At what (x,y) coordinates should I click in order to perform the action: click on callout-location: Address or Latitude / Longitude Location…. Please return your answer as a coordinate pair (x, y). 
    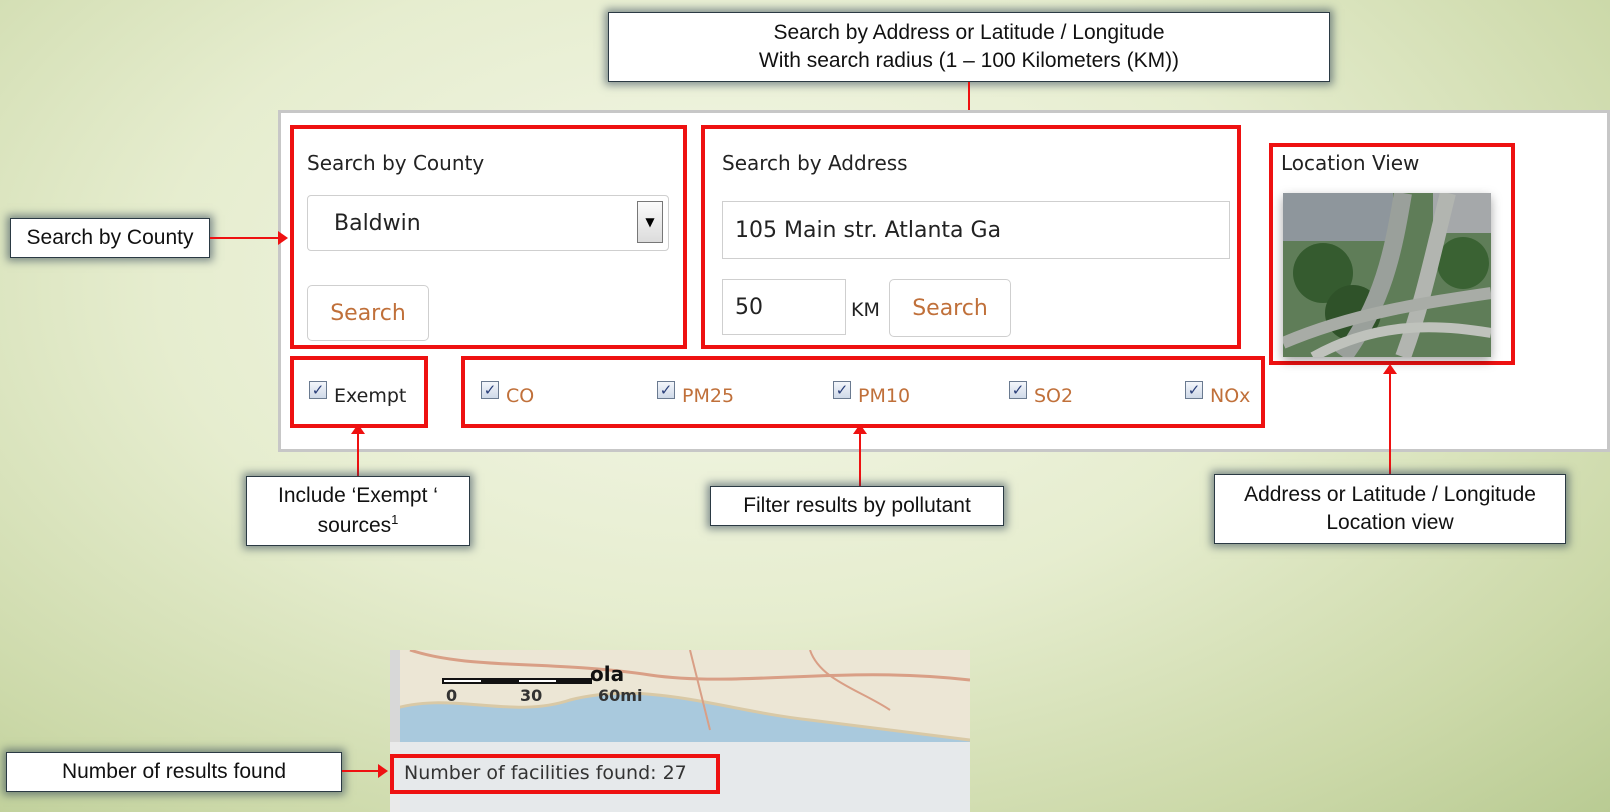
    Looking at the image, I should click on (1390, 509).